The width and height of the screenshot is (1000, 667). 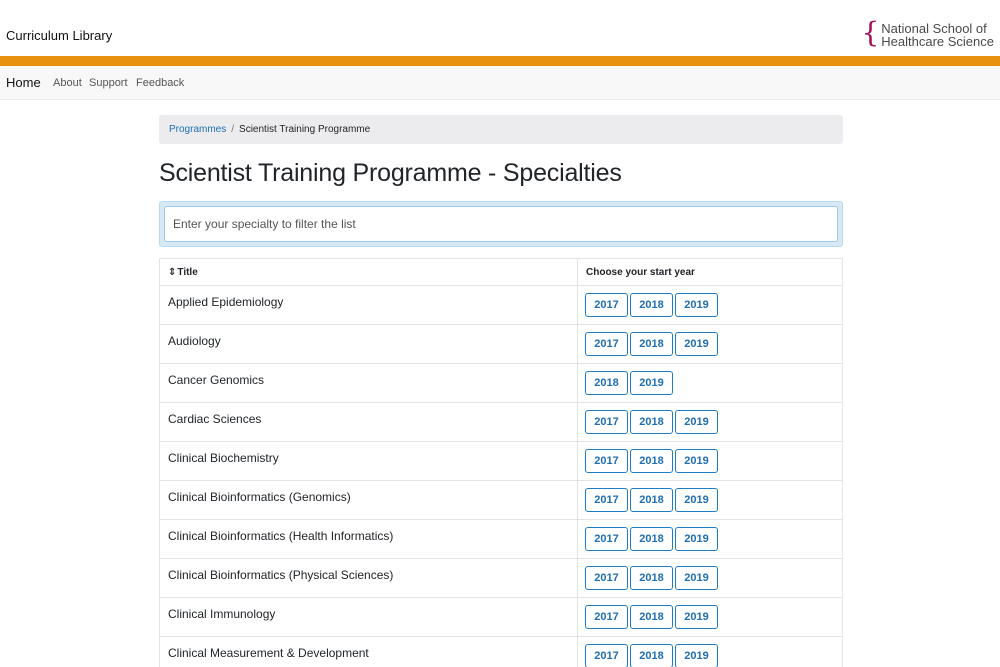 I want to click on specialty-title: Cancer Genomics, so click(x=368, y=383).